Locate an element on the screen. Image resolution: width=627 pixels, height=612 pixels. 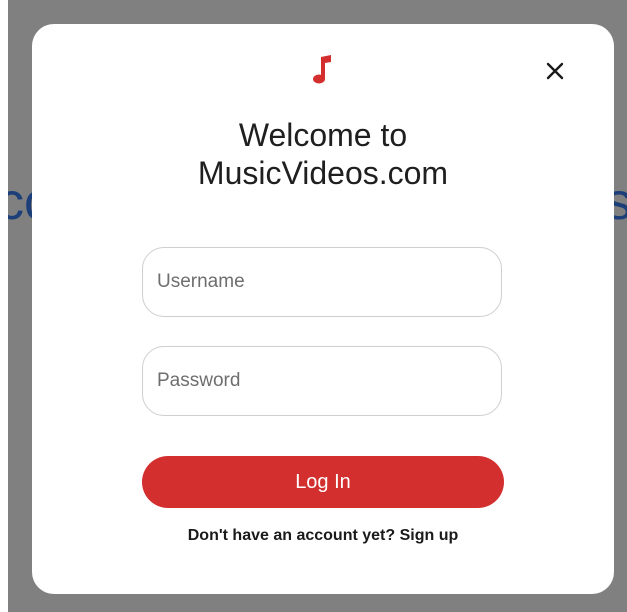
username-input is located at coordinates (322, 282).